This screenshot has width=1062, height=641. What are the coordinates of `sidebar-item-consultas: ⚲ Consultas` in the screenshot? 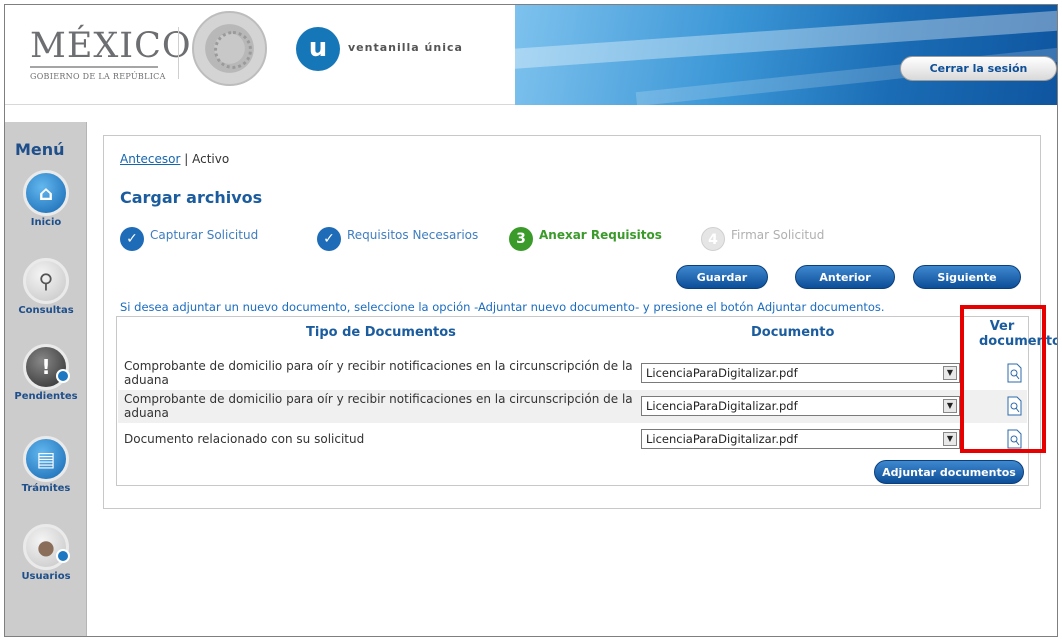 It's located at (46, 287).